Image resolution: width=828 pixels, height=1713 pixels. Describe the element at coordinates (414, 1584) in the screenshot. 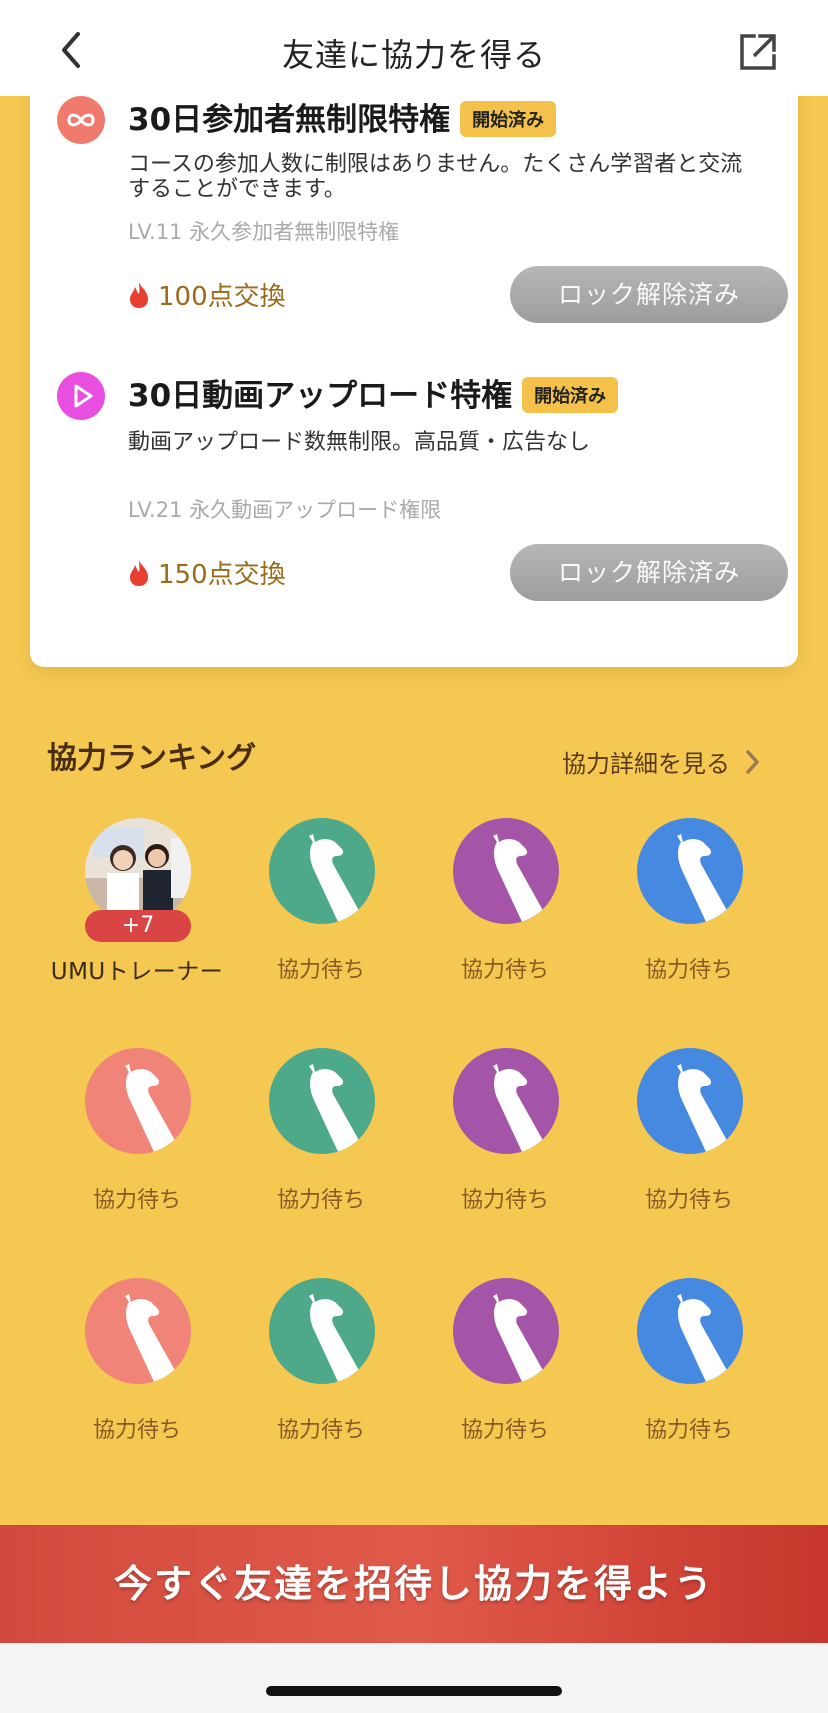

I see `invite-friends-button: 今すぐ友達を招待し協力を得よう` at that location.